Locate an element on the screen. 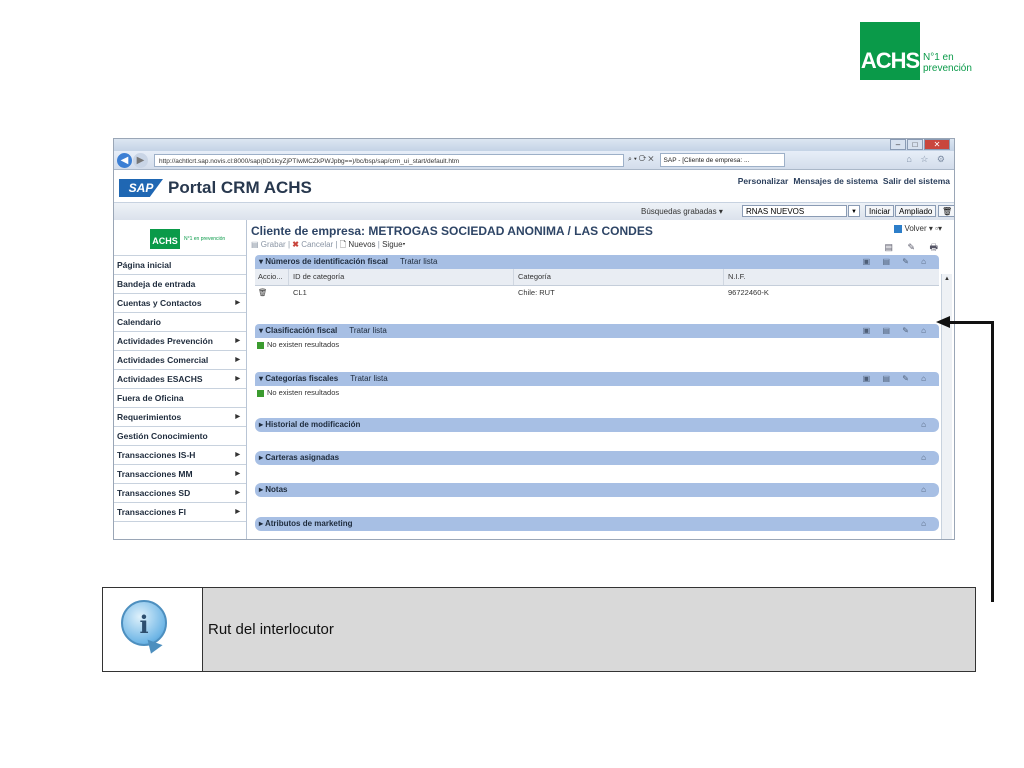 The height and width of the screenshot is (768, 1024). new-document-icon: 🗋 is located at coordinates (343, 244).